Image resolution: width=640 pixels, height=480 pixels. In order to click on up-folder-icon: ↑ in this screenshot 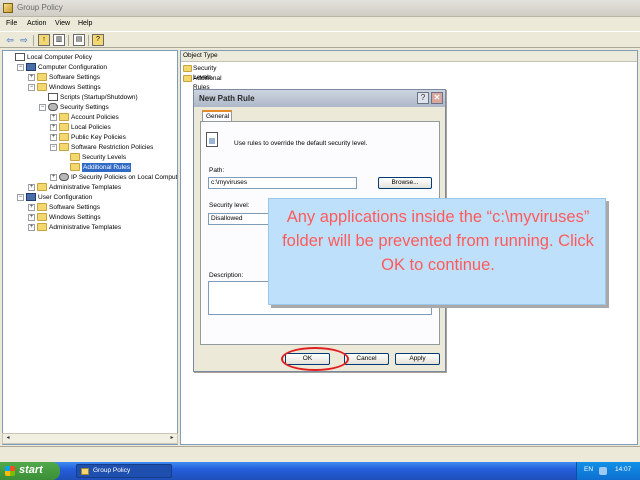, I will do `click(44, 40)`.